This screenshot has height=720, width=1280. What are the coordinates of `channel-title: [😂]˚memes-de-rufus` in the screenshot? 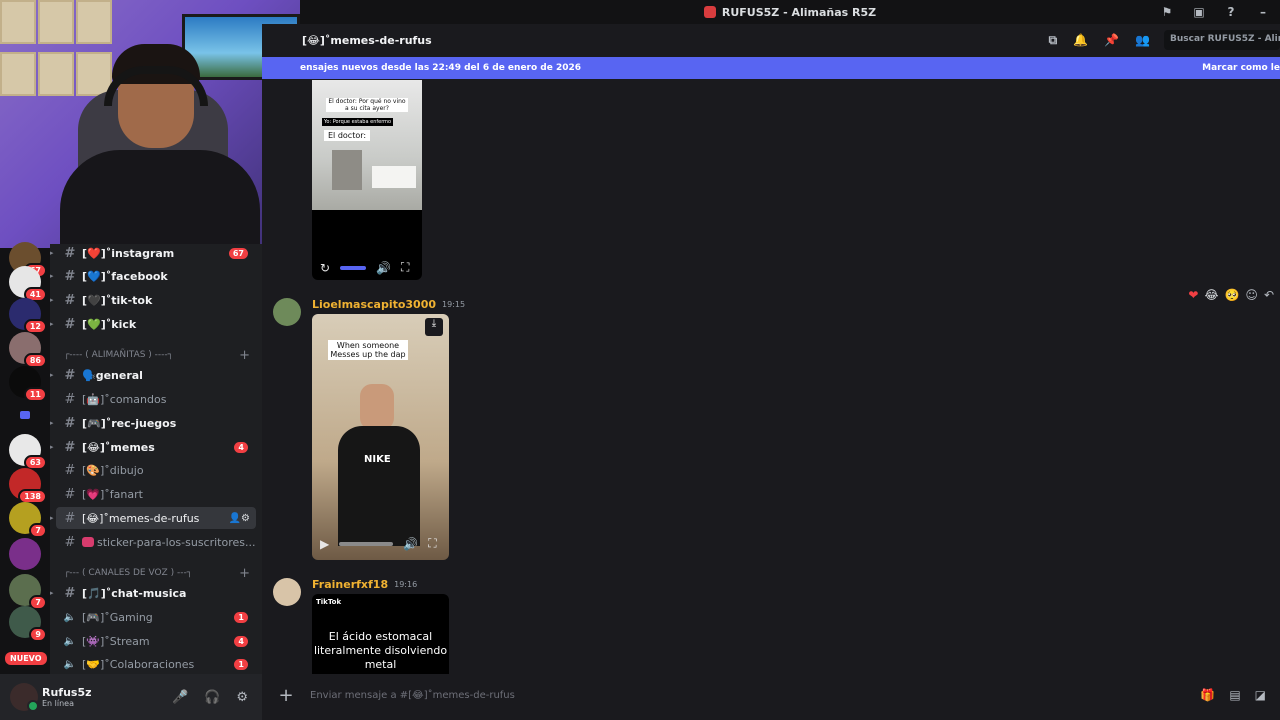 It's located at (367, 40).